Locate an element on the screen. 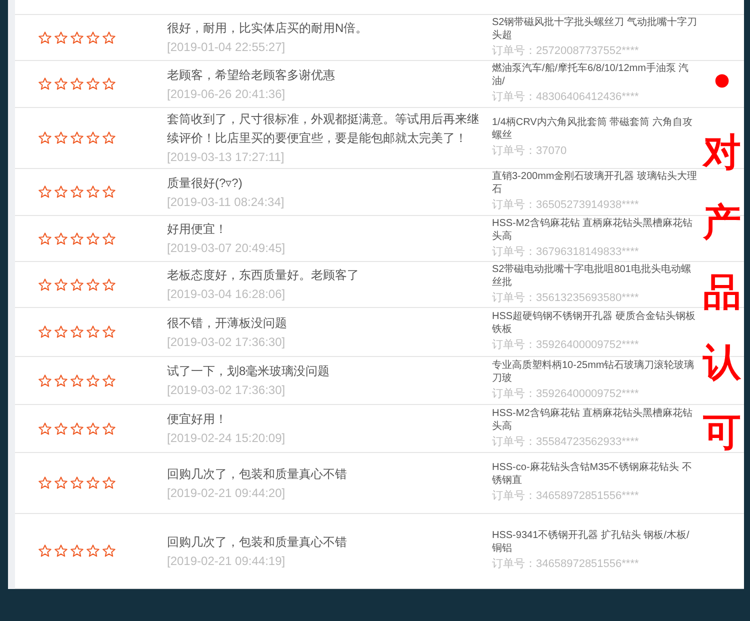  review-date: [2019-06-26 20:41:36] is located at coordinates (226, 94).